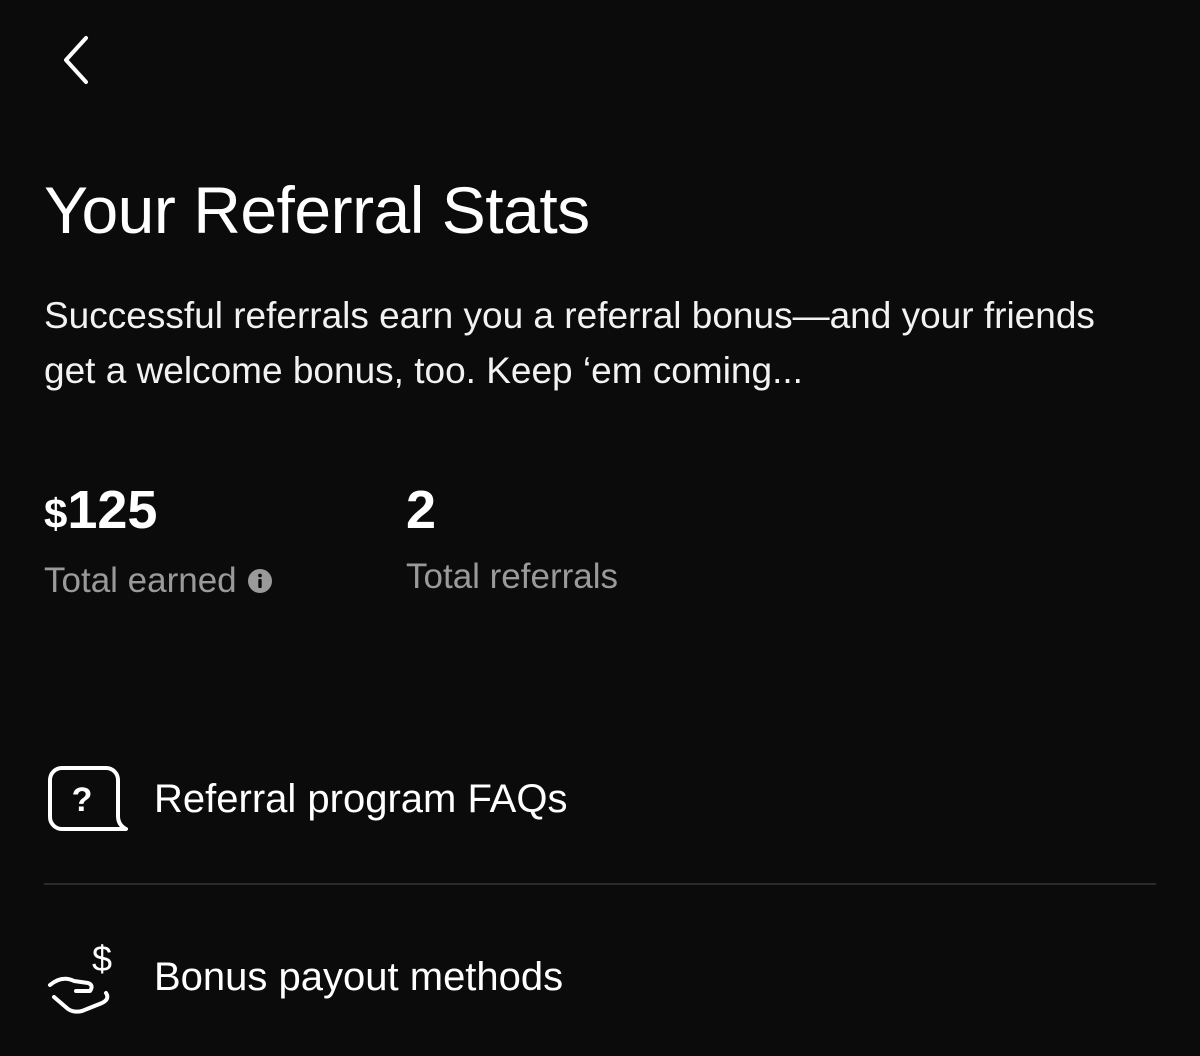 Image resolution: width=1200 pixels, height=1056 pixels. What do you see at coordinates (317, 210) in the screenshot?
I see `page-title: Your Referral Stats` at bounding box center [317, 210].